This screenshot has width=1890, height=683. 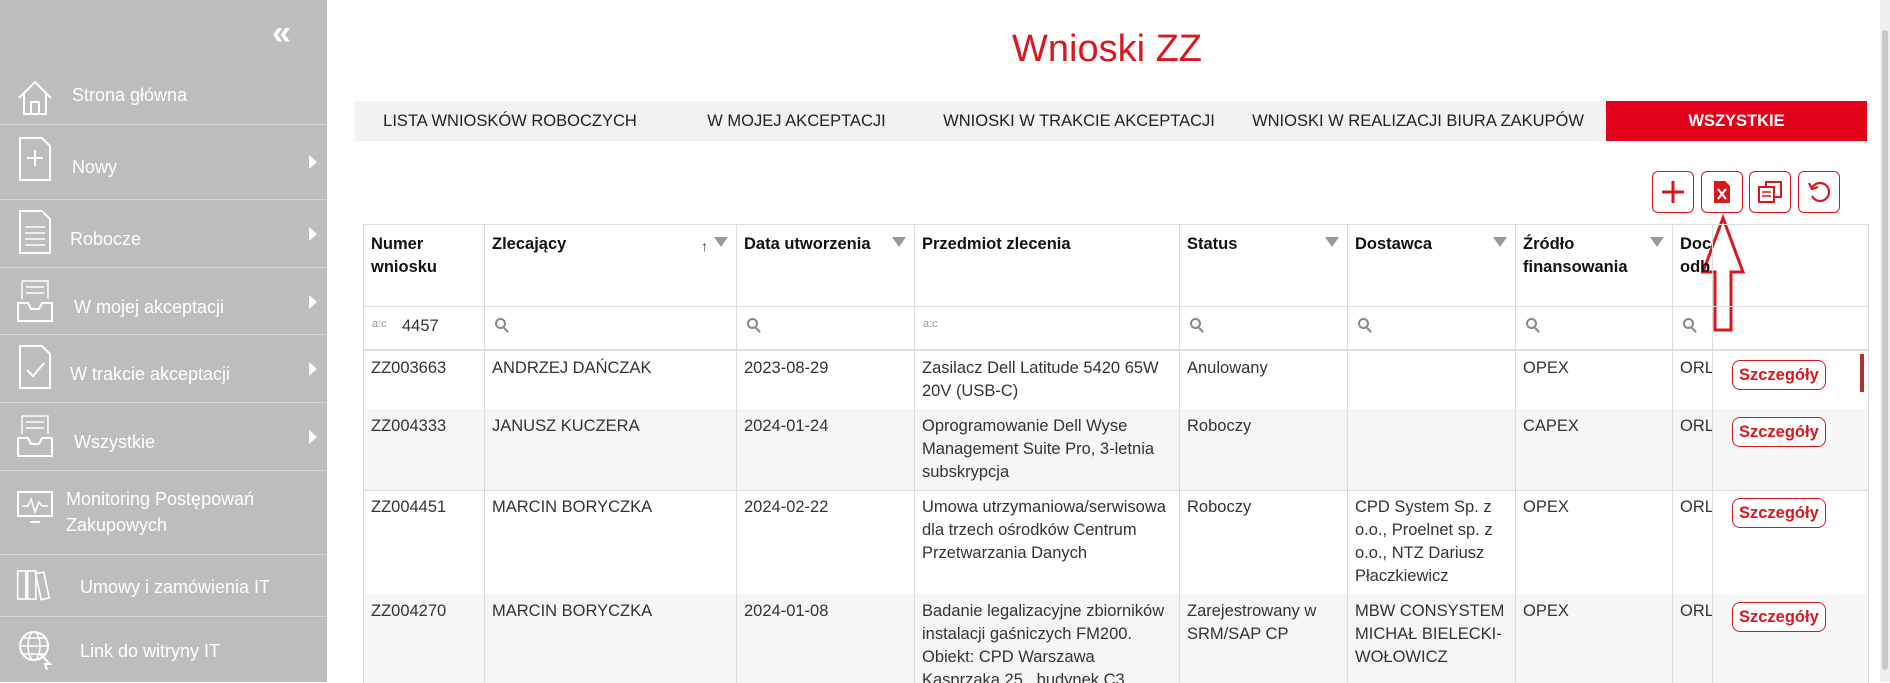 I want to click on filter-cell-number: a:c 4457, so click(x=424, y=327).